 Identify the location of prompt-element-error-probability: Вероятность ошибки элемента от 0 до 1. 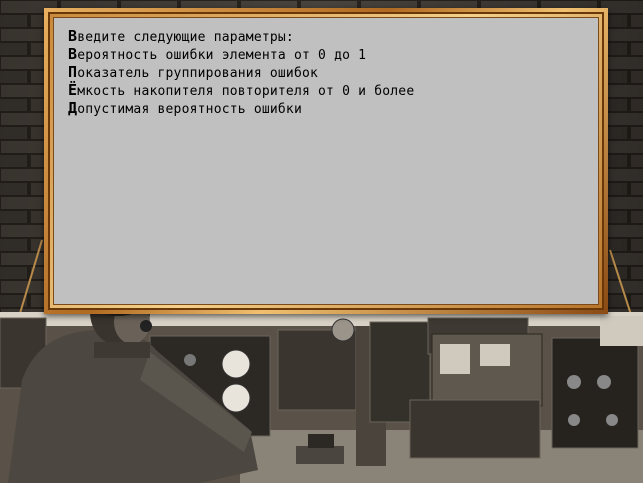
(217, 54).